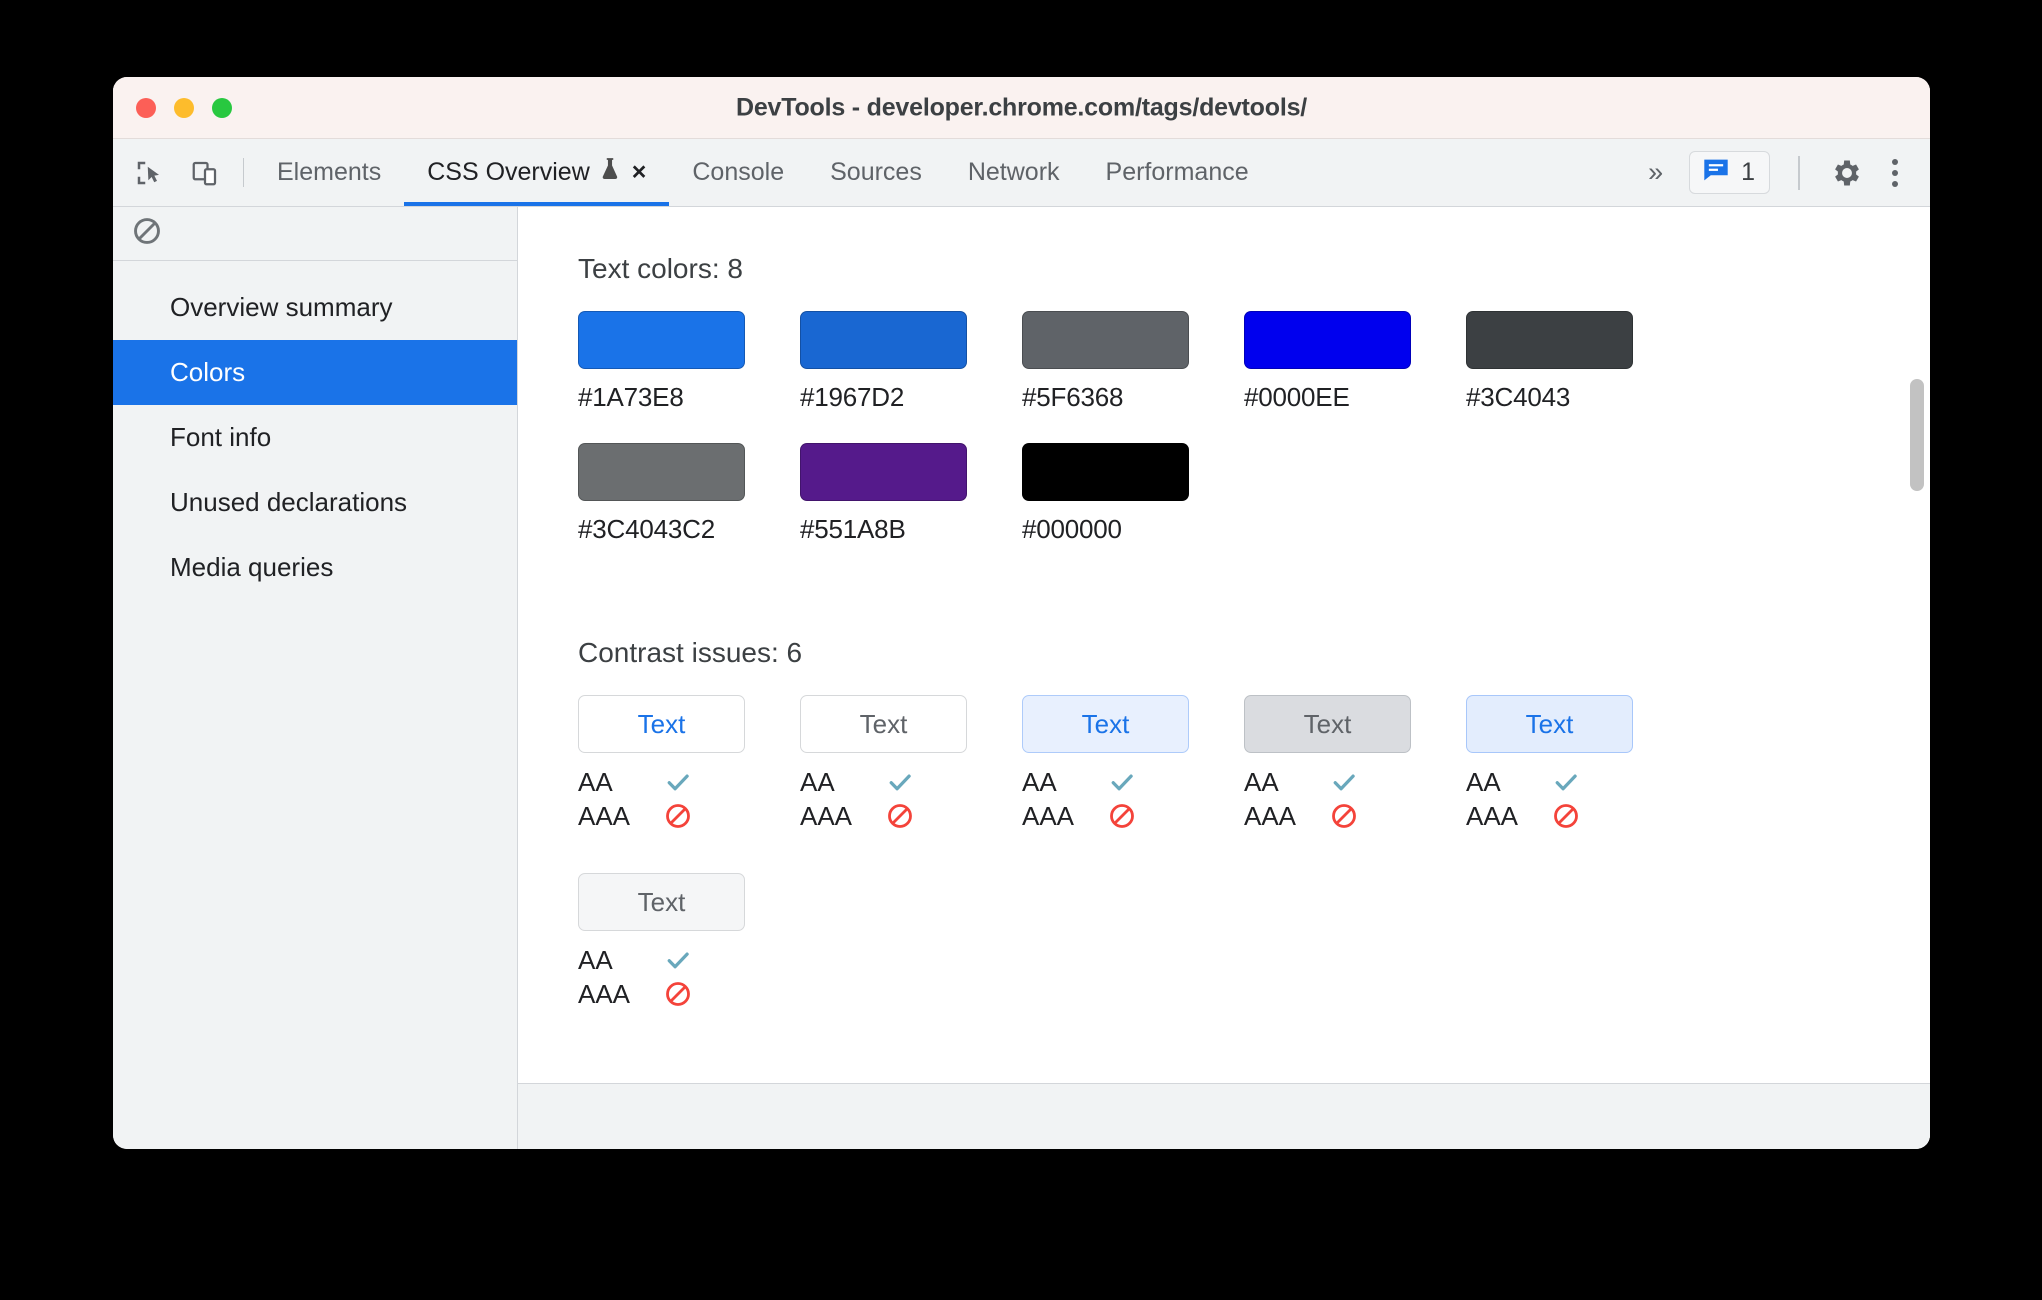 The image size is (2042, 1300). I want to click on tab-css-overview: CSS Overview ×, so click(537, 172).